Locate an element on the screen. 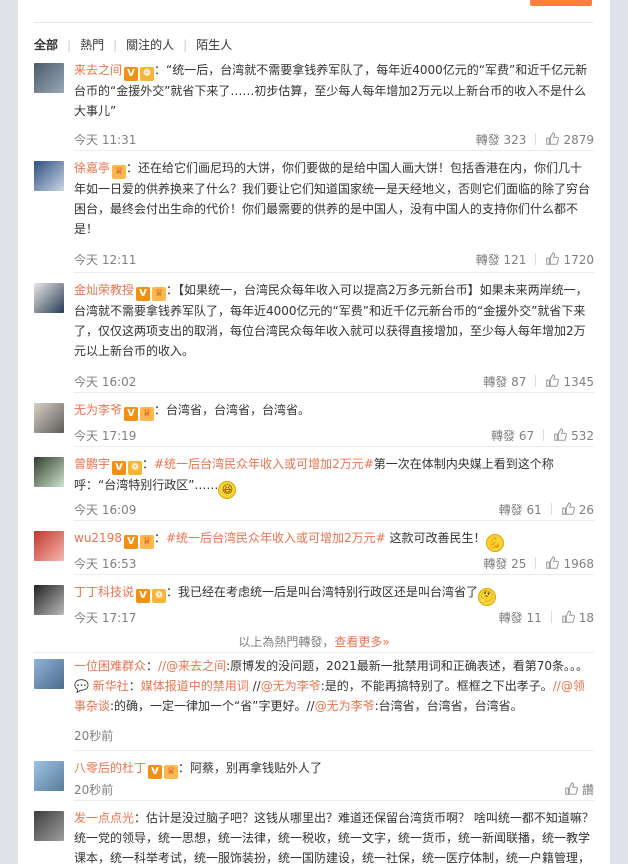  like-button: 讚 is located at coordinates (579, 789).